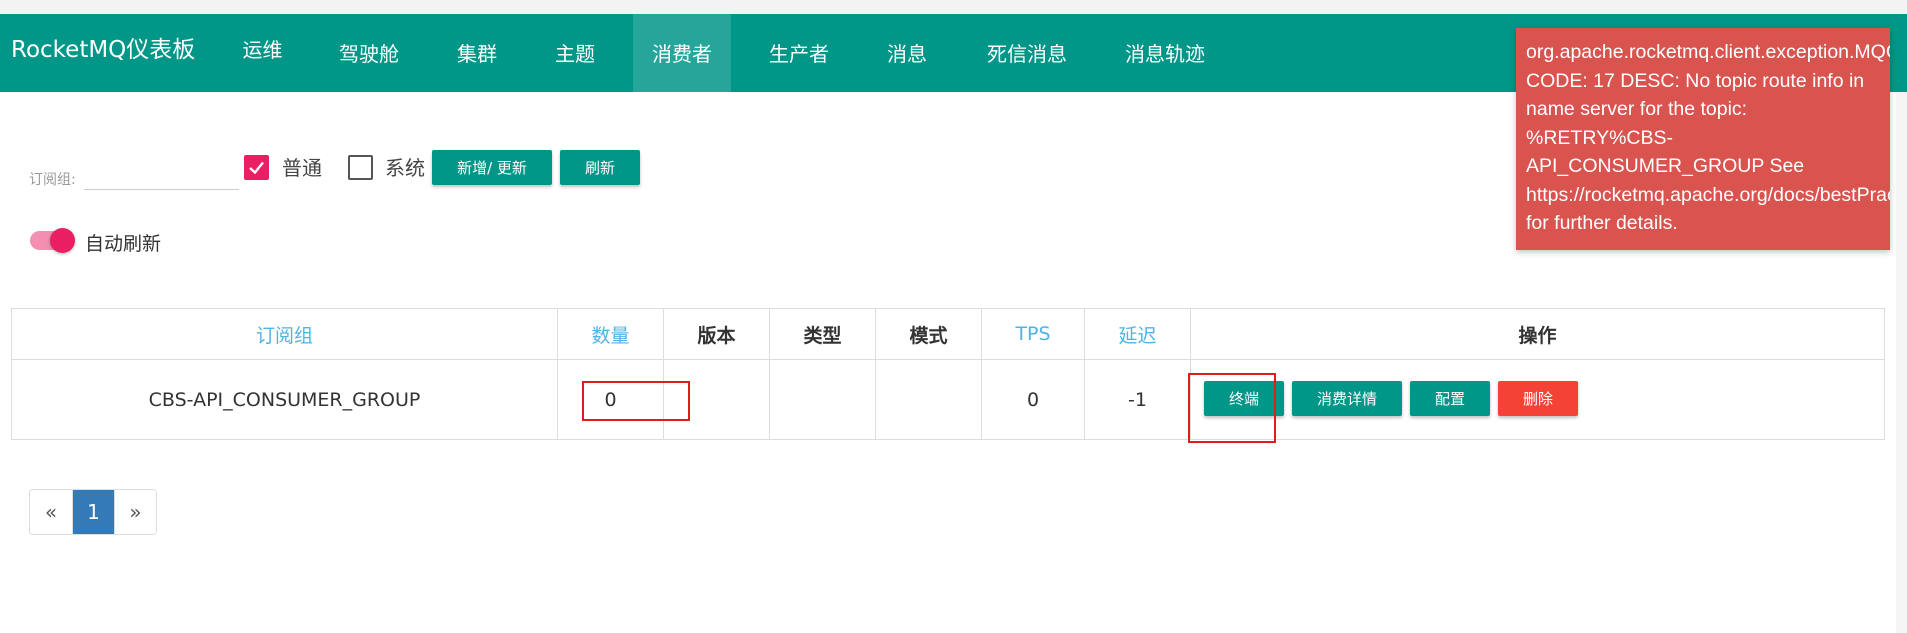 The image size is (1907, 633). I want to click on pagination-page: 1, so click(93, 512).